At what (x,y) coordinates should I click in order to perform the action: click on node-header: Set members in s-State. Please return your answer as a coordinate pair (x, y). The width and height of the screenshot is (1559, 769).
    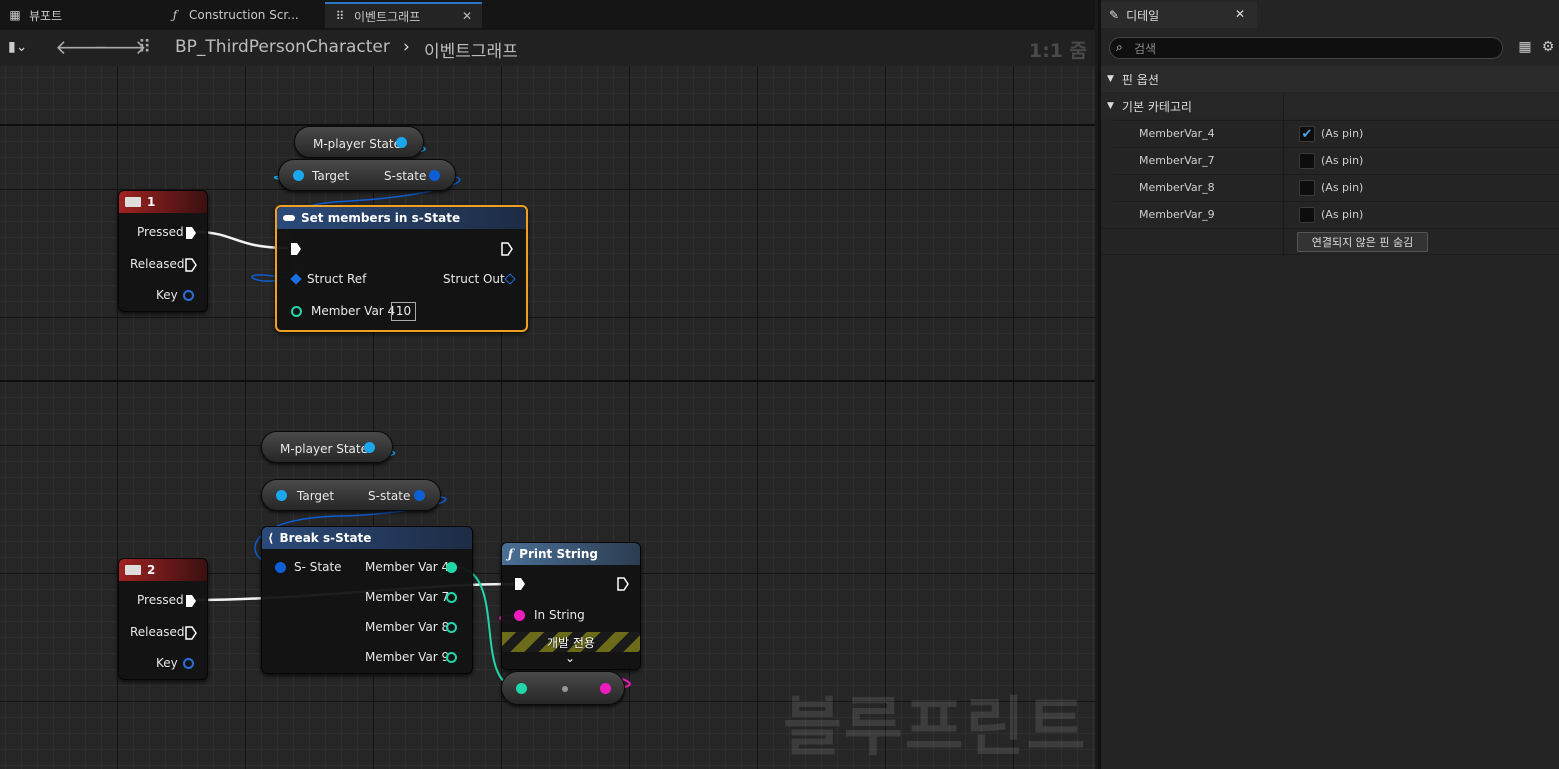
    Looking at the image, I should click on (401, 218).